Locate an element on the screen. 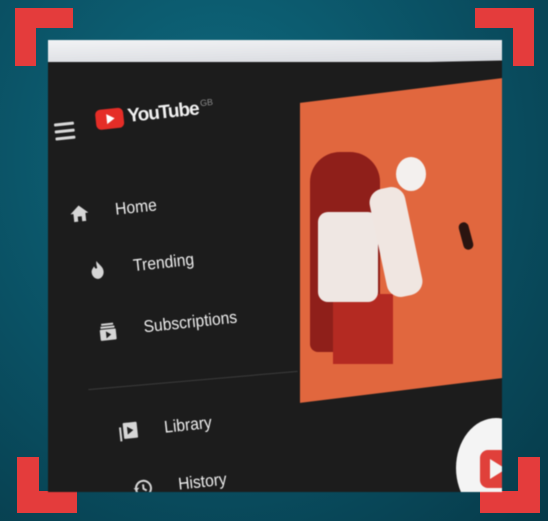  sidebar-item-subscriptions: Subscriptions is located at coordinates (171, 324).